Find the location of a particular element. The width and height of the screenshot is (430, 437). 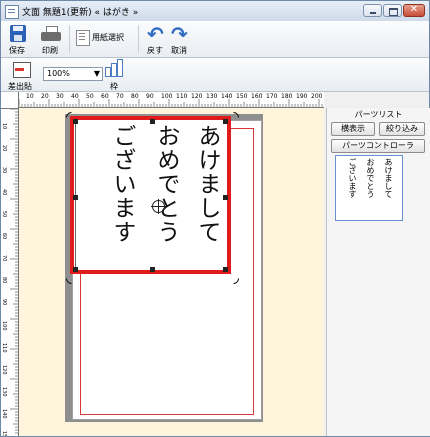

ruler-h-label: 90 is located at coordinates (150, 96).